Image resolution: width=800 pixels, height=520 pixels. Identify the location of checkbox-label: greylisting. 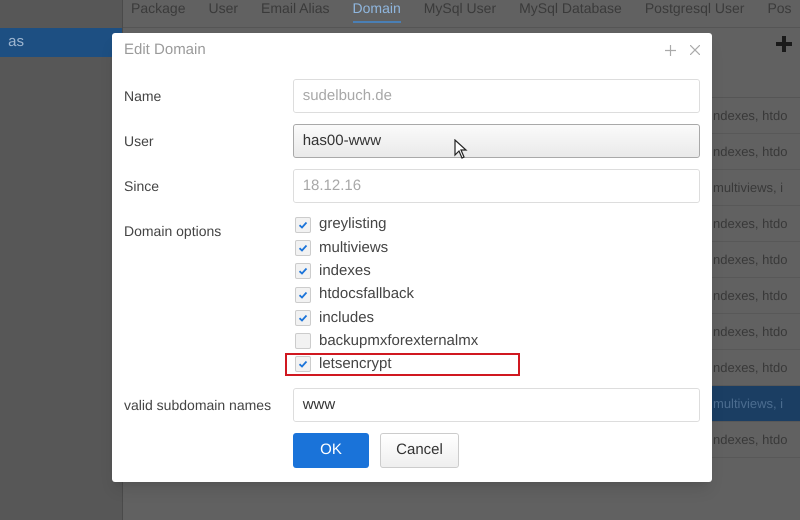
(353, 224).